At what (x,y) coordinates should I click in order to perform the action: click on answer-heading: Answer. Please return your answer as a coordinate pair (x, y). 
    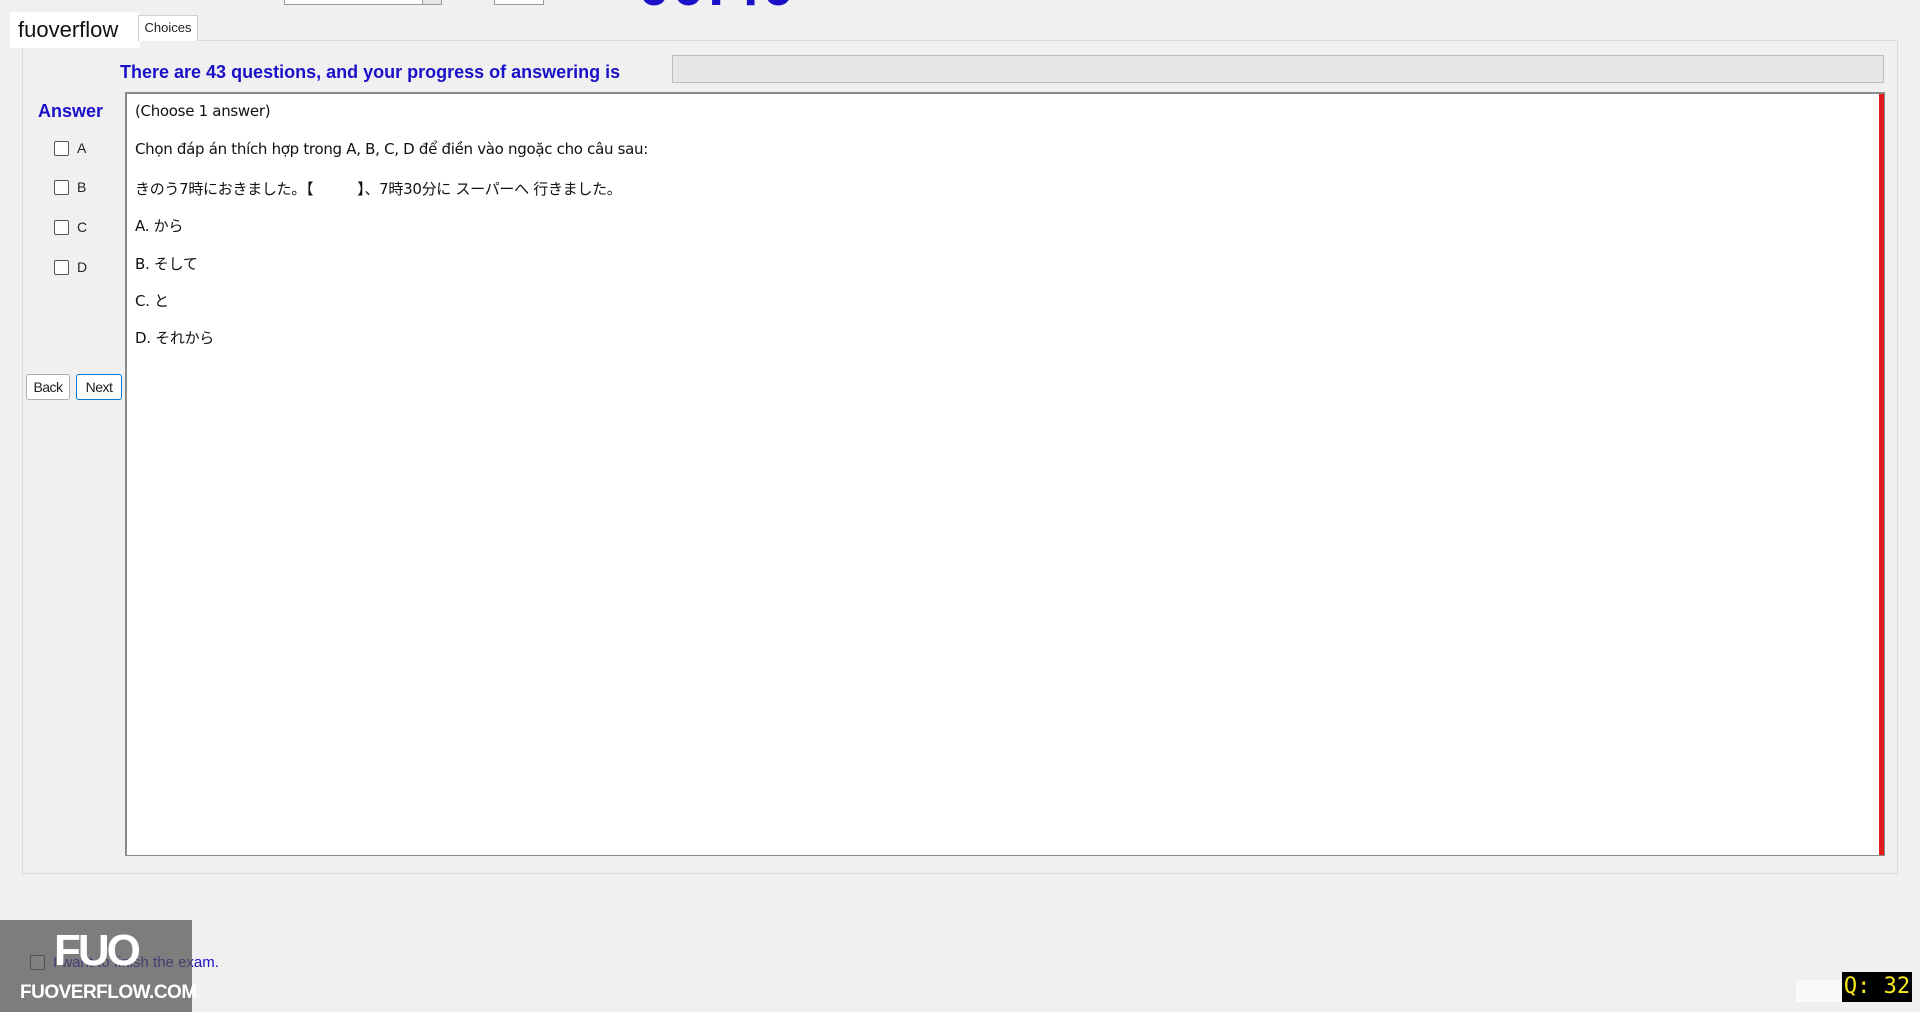
    Looking at the image, I should click on (71, 111).